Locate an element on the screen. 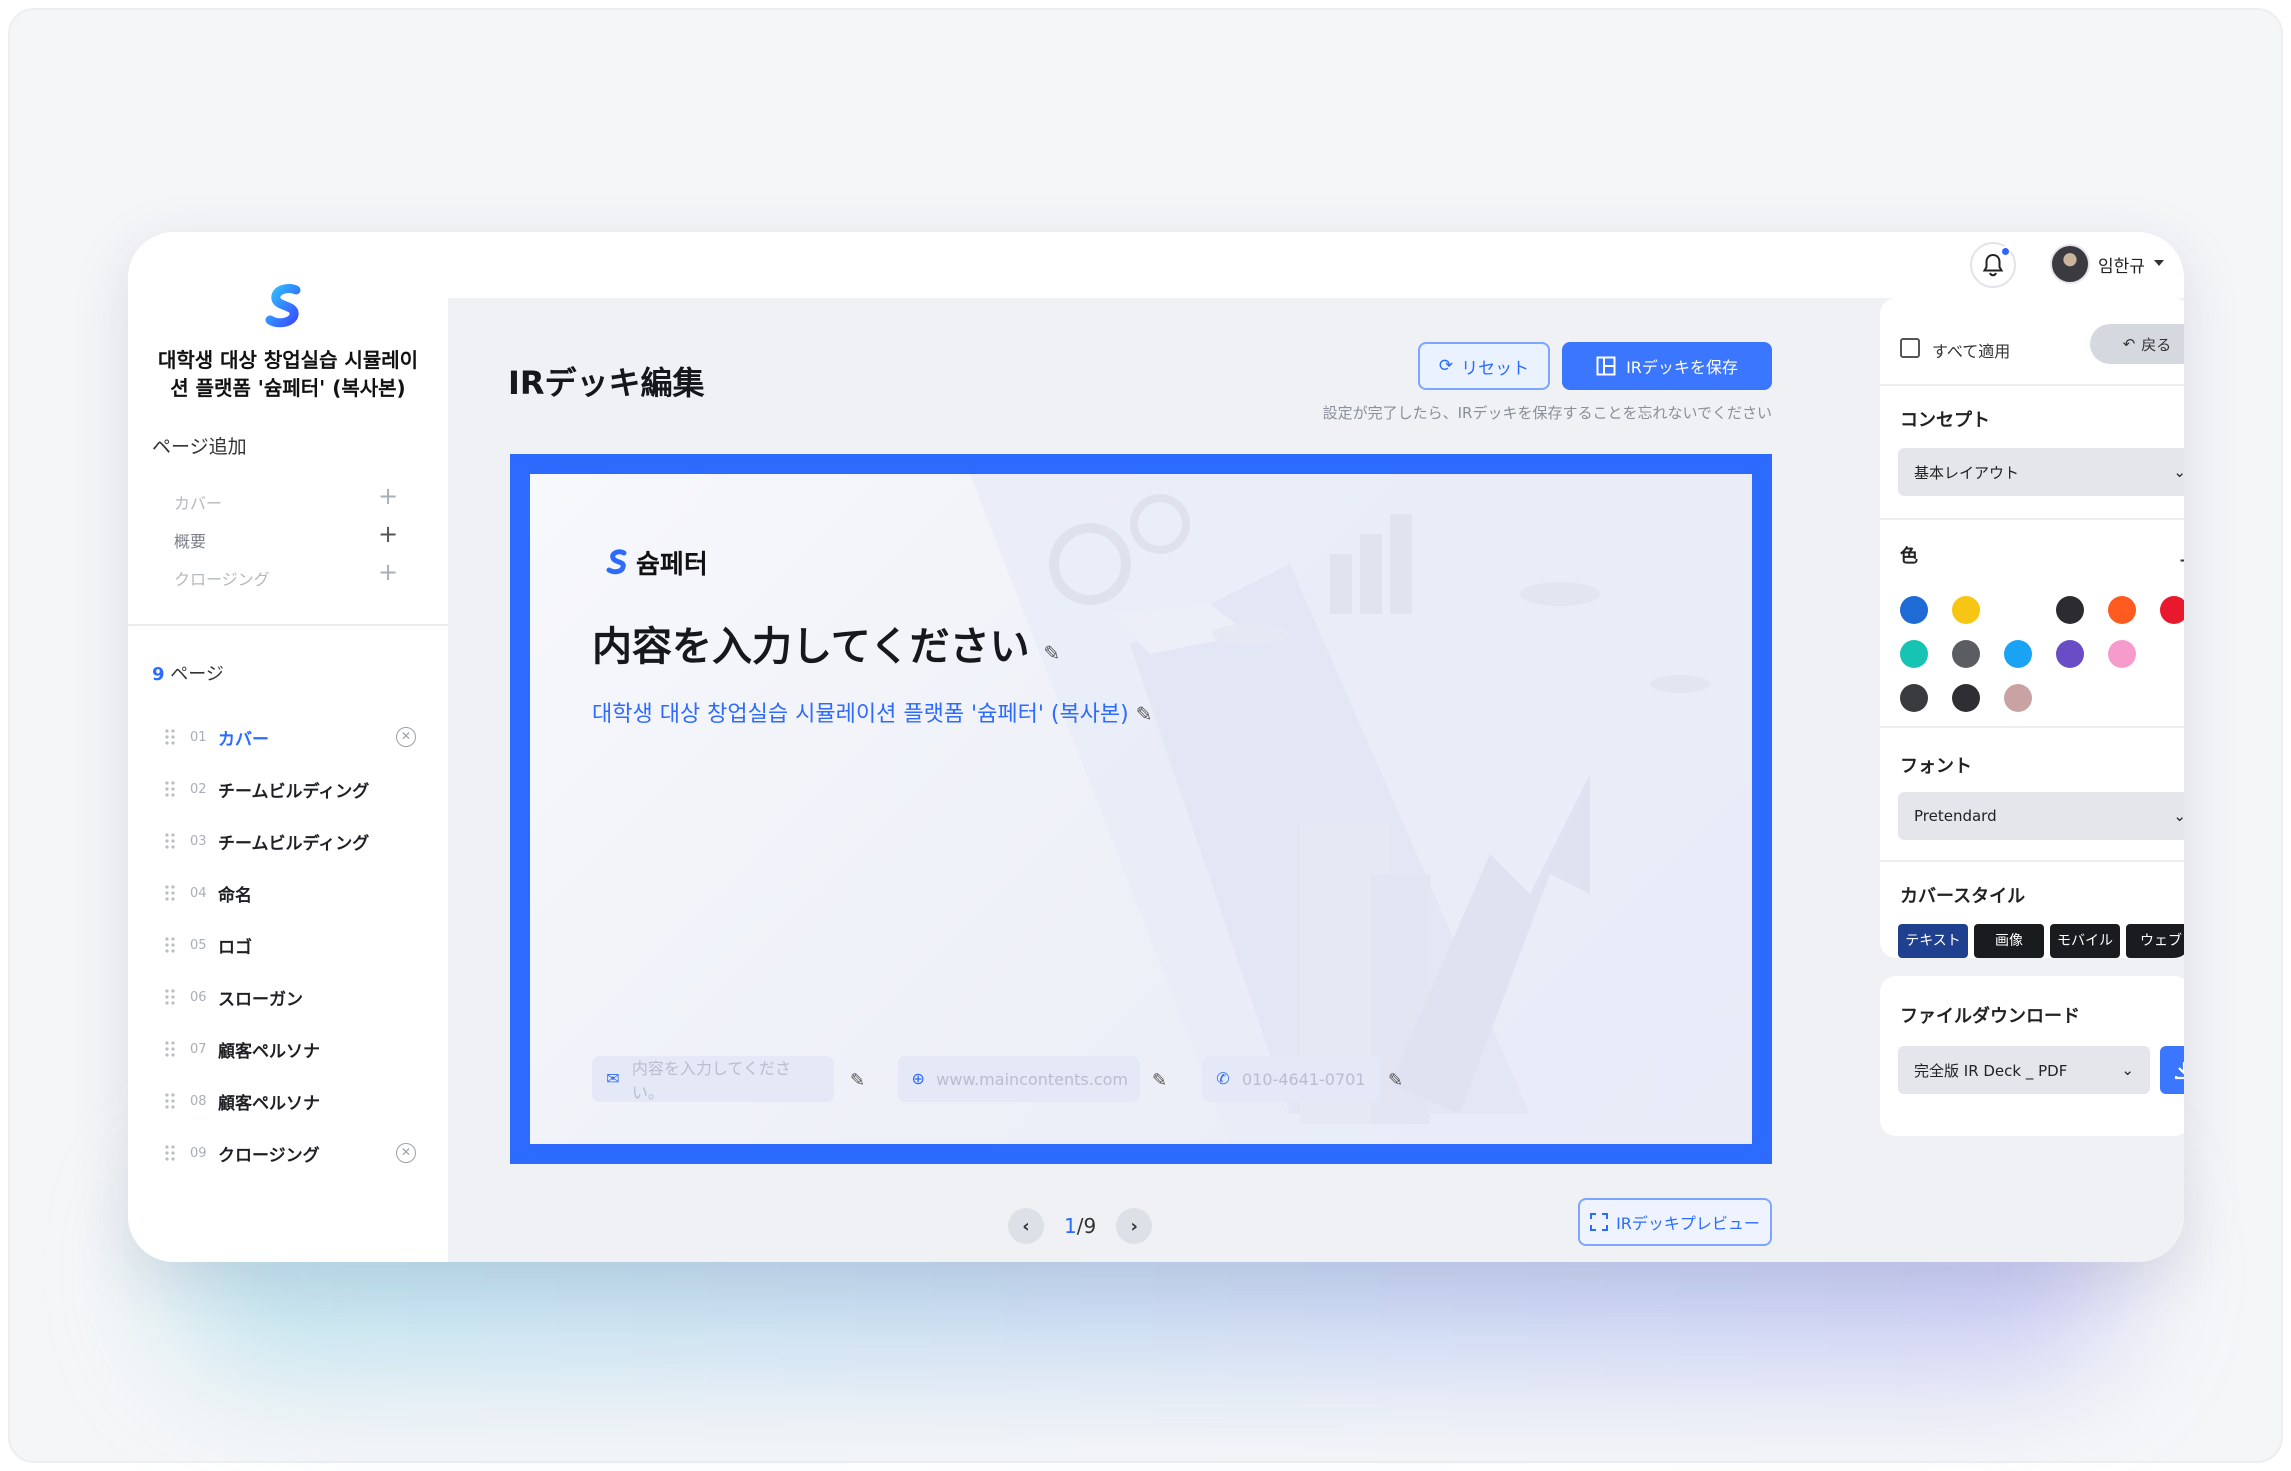 This screenshot has width=2291, height=1471. preview-button: IRデッキプレビュー is located at coordinates (1675, 1222).